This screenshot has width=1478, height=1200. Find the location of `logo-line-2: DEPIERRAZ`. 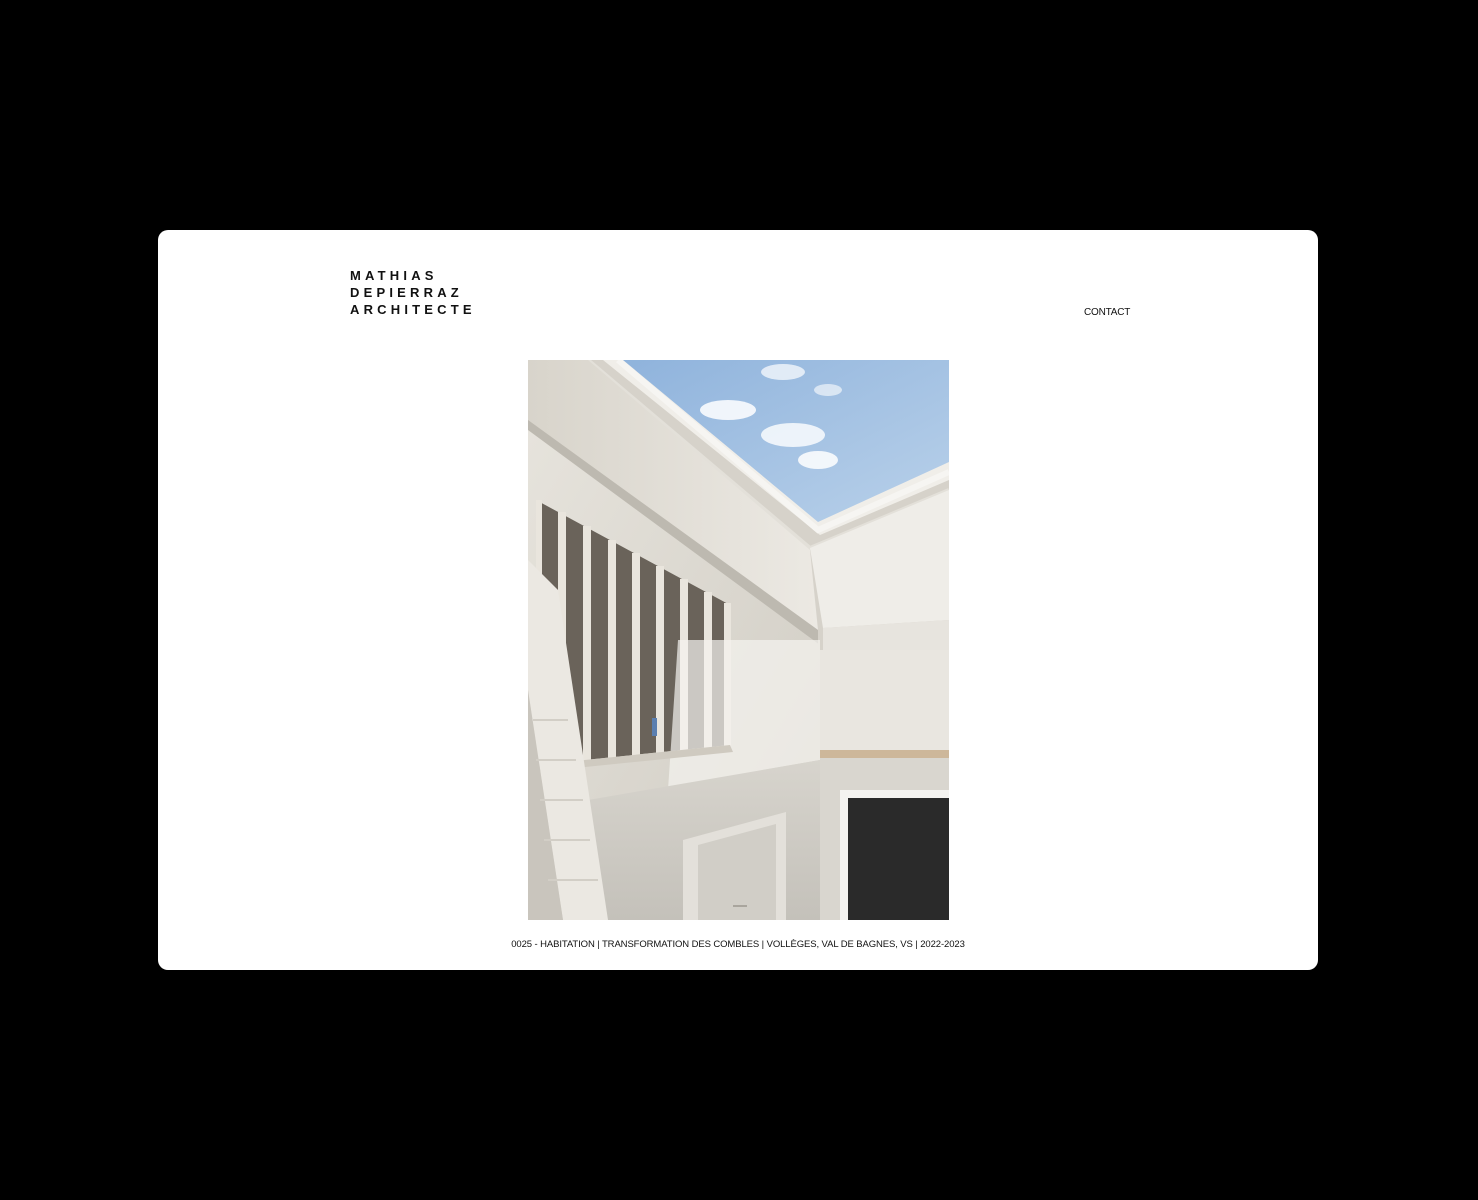

logo-line-2: DEPIERRAZ is located at coordinates (406, 292).